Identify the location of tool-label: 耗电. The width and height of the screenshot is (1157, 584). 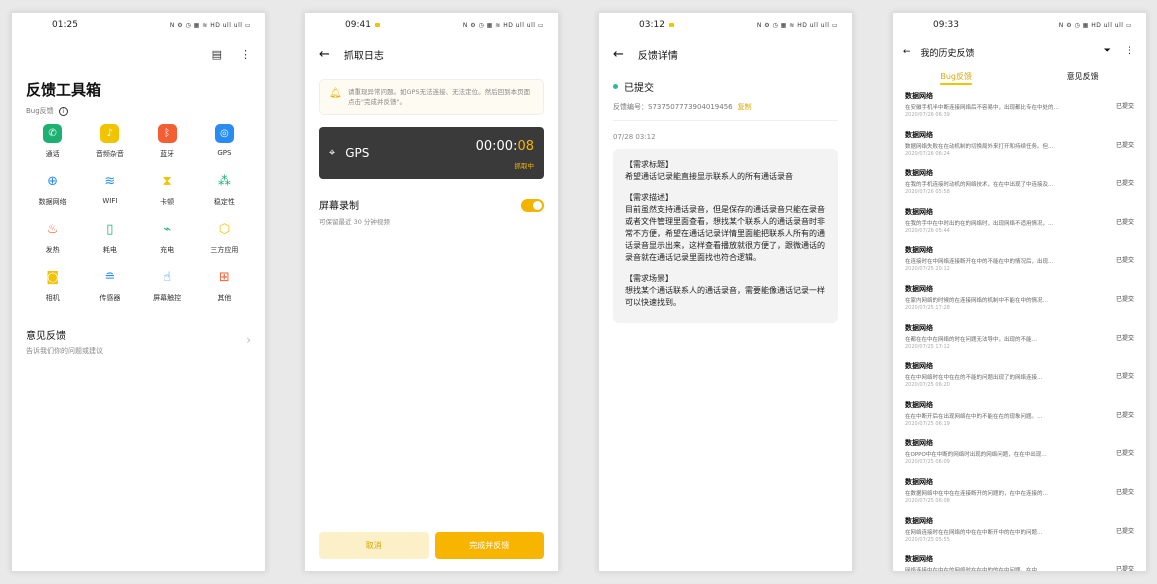
(109, 250).